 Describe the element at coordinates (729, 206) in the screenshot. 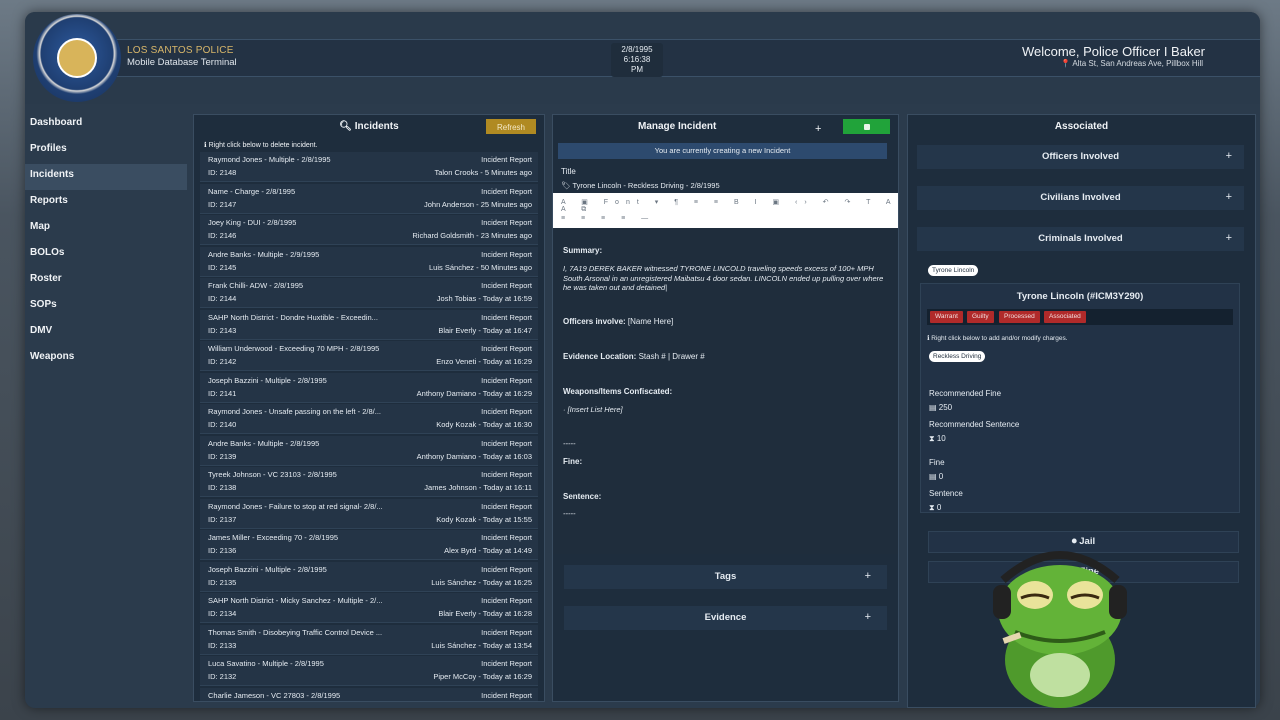

I see `toolbar-row-1: A ▣ Font ▾ ¶ ≡ ≡ B I ▣ ‹› ↶ ↷ T A A ⧉` at that location.